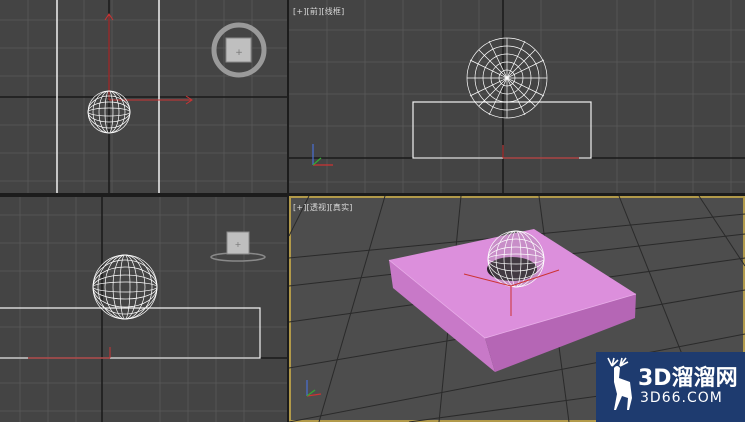 This screenshot has height=422, width=745. Describe the element at coordinates (619, 383) in the screenshot. I see `deer-logo-icon` at that location.